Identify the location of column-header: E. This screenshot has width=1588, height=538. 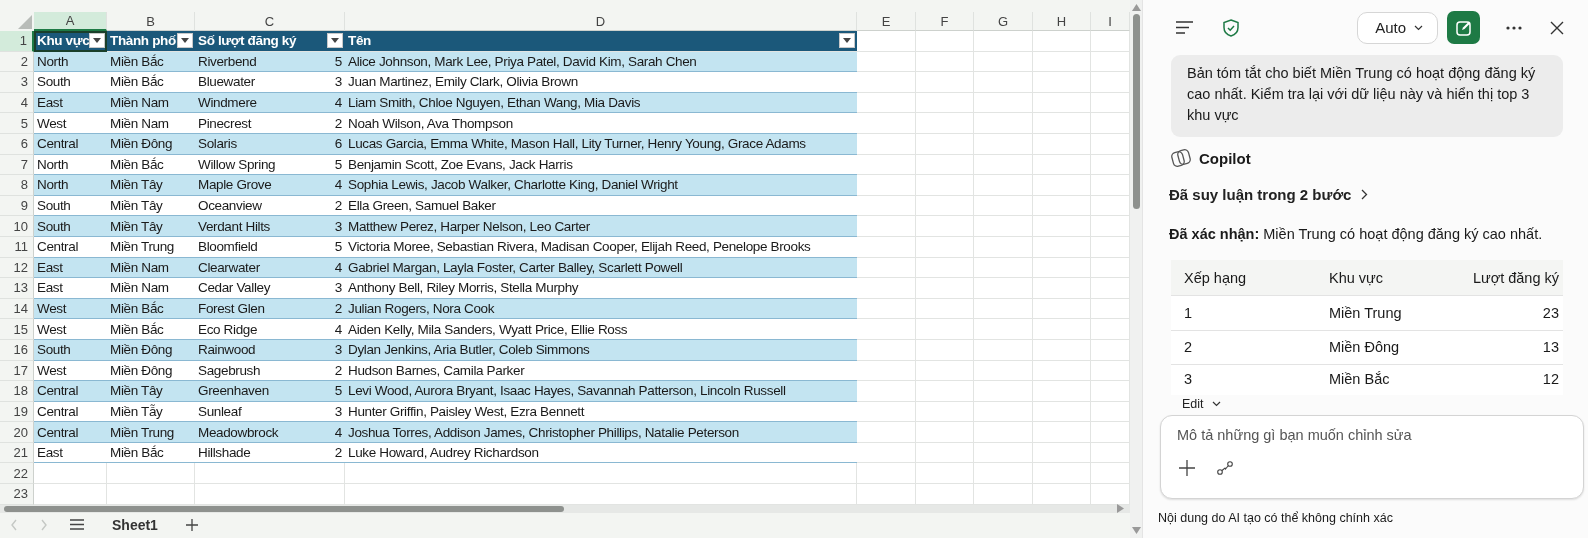
(886, 21).